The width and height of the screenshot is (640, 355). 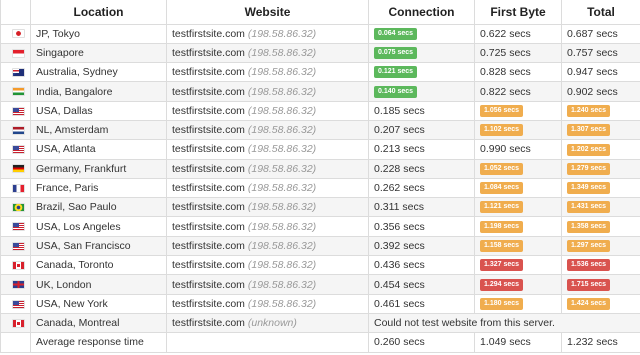 I want to click on average-connection-value: 0.260 secs, so click(x=399, y=342).